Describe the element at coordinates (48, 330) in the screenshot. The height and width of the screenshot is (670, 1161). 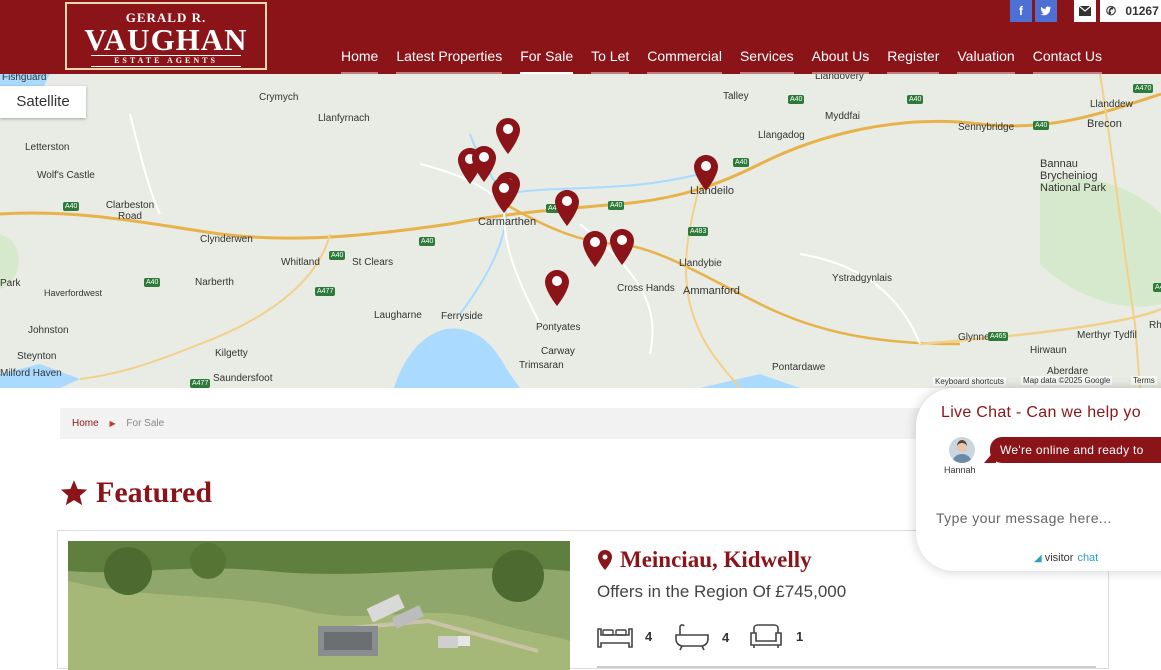
I see `map-label: Johnston` at that location.